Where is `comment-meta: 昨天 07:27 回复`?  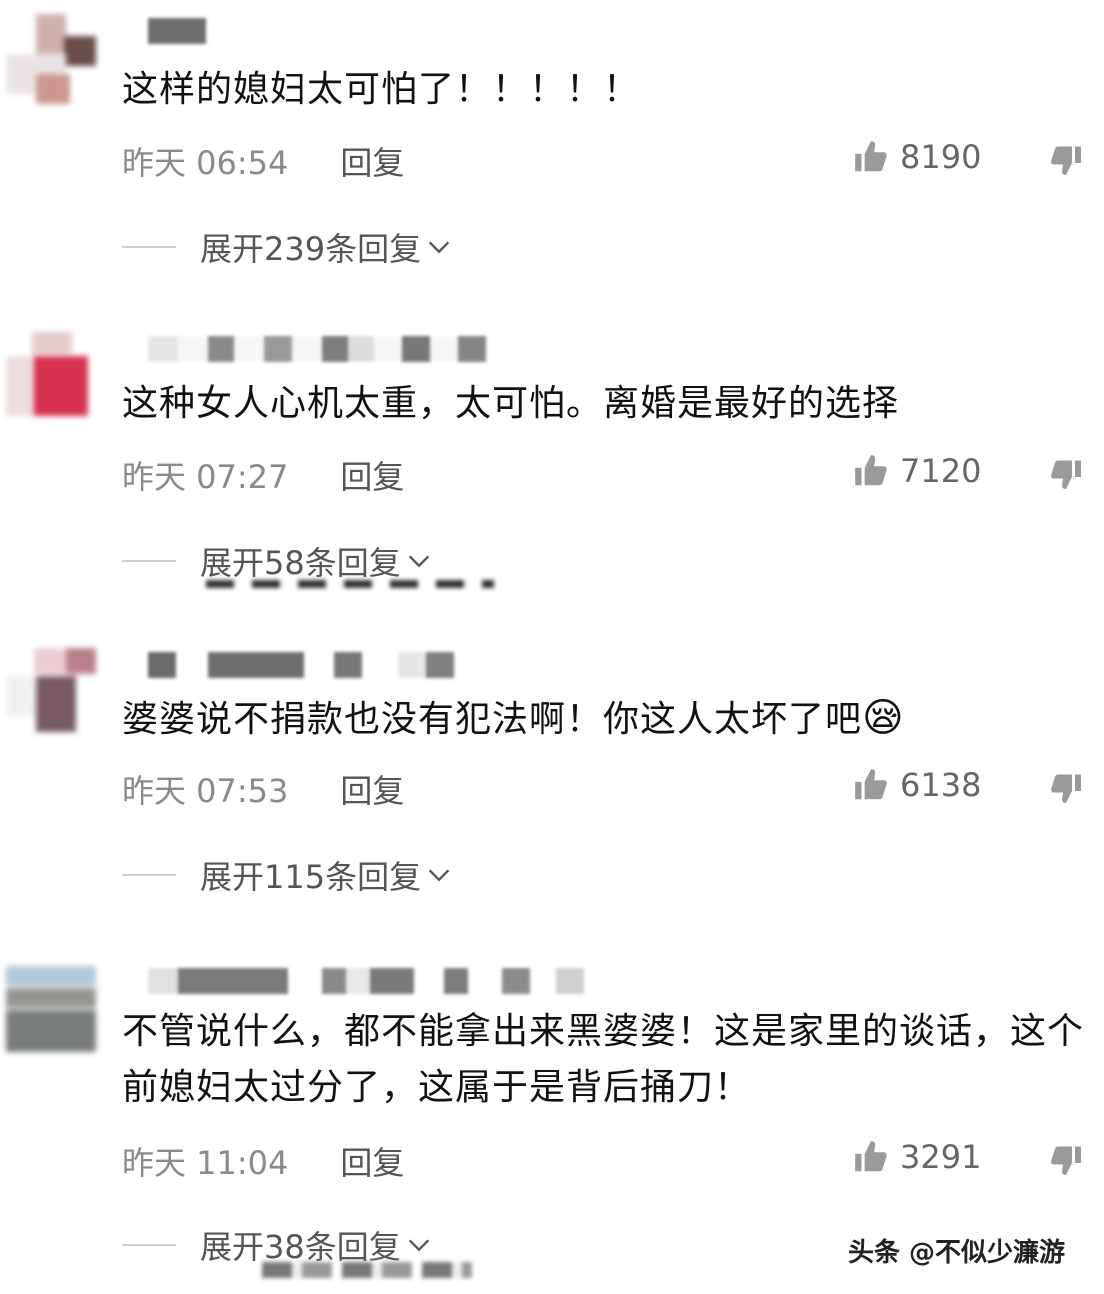 comment-meta: 昨天 07:27 回复 is located at coordinates (263, 475).